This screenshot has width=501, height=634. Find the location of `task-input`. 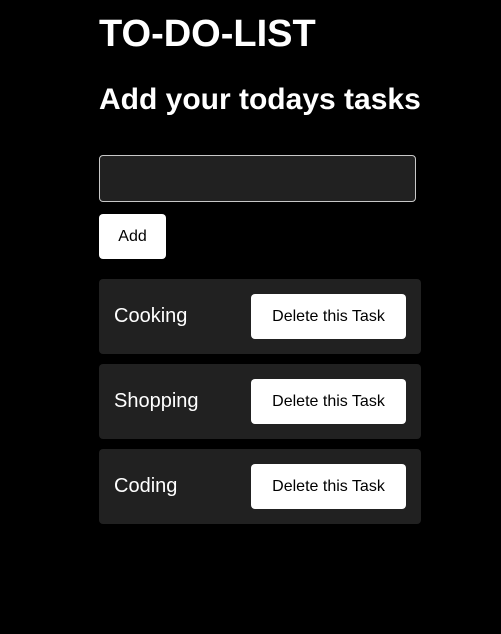

task-input is located at coordinates (257, 178).